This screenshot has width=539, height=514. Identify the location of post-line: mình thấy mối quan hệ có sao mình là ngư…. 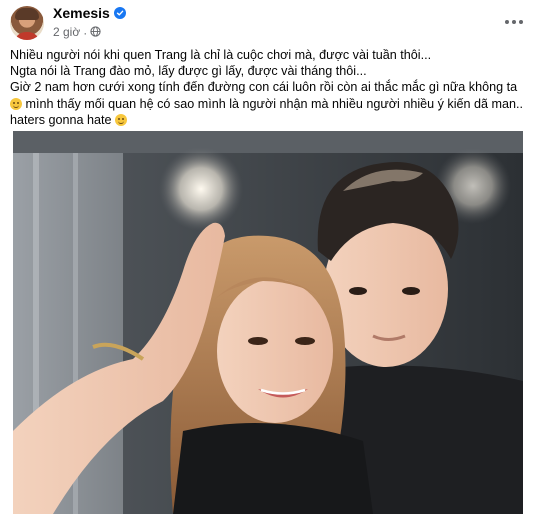
(274, 103).